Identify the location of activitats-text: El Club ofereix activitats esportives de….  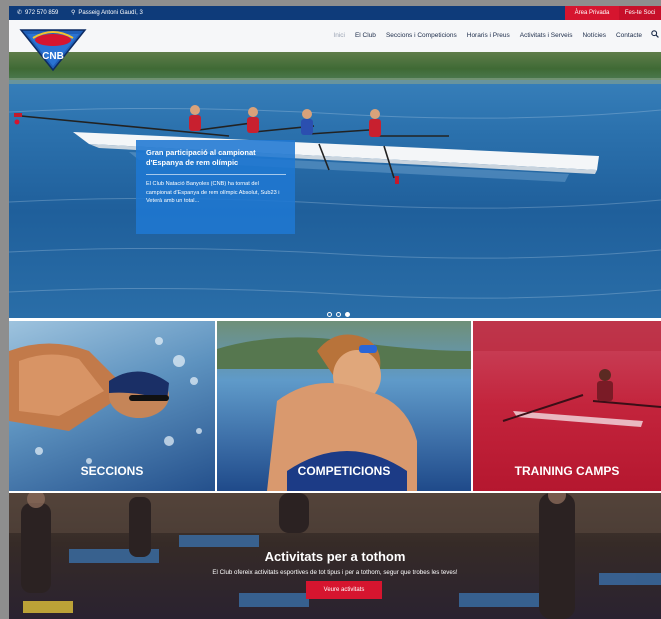
(335, 572).